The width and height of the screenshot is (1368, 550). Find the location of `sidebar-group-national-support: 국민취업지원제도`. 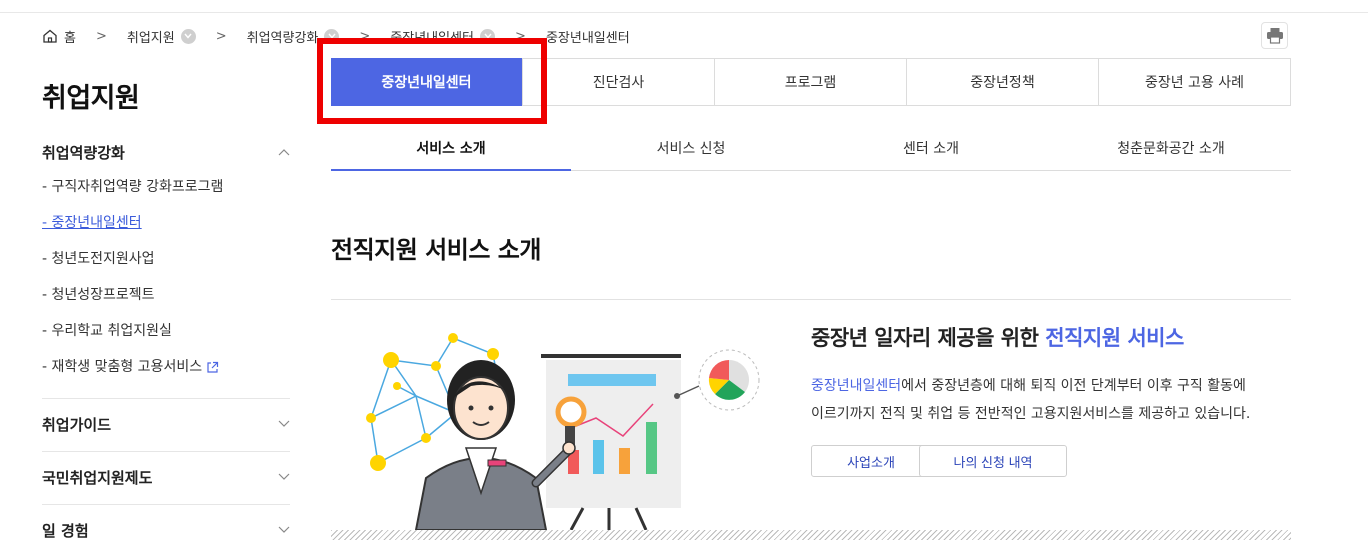

sidebar-group-national-support: 국민취업지원제도 is located at coordinates (166, 477).